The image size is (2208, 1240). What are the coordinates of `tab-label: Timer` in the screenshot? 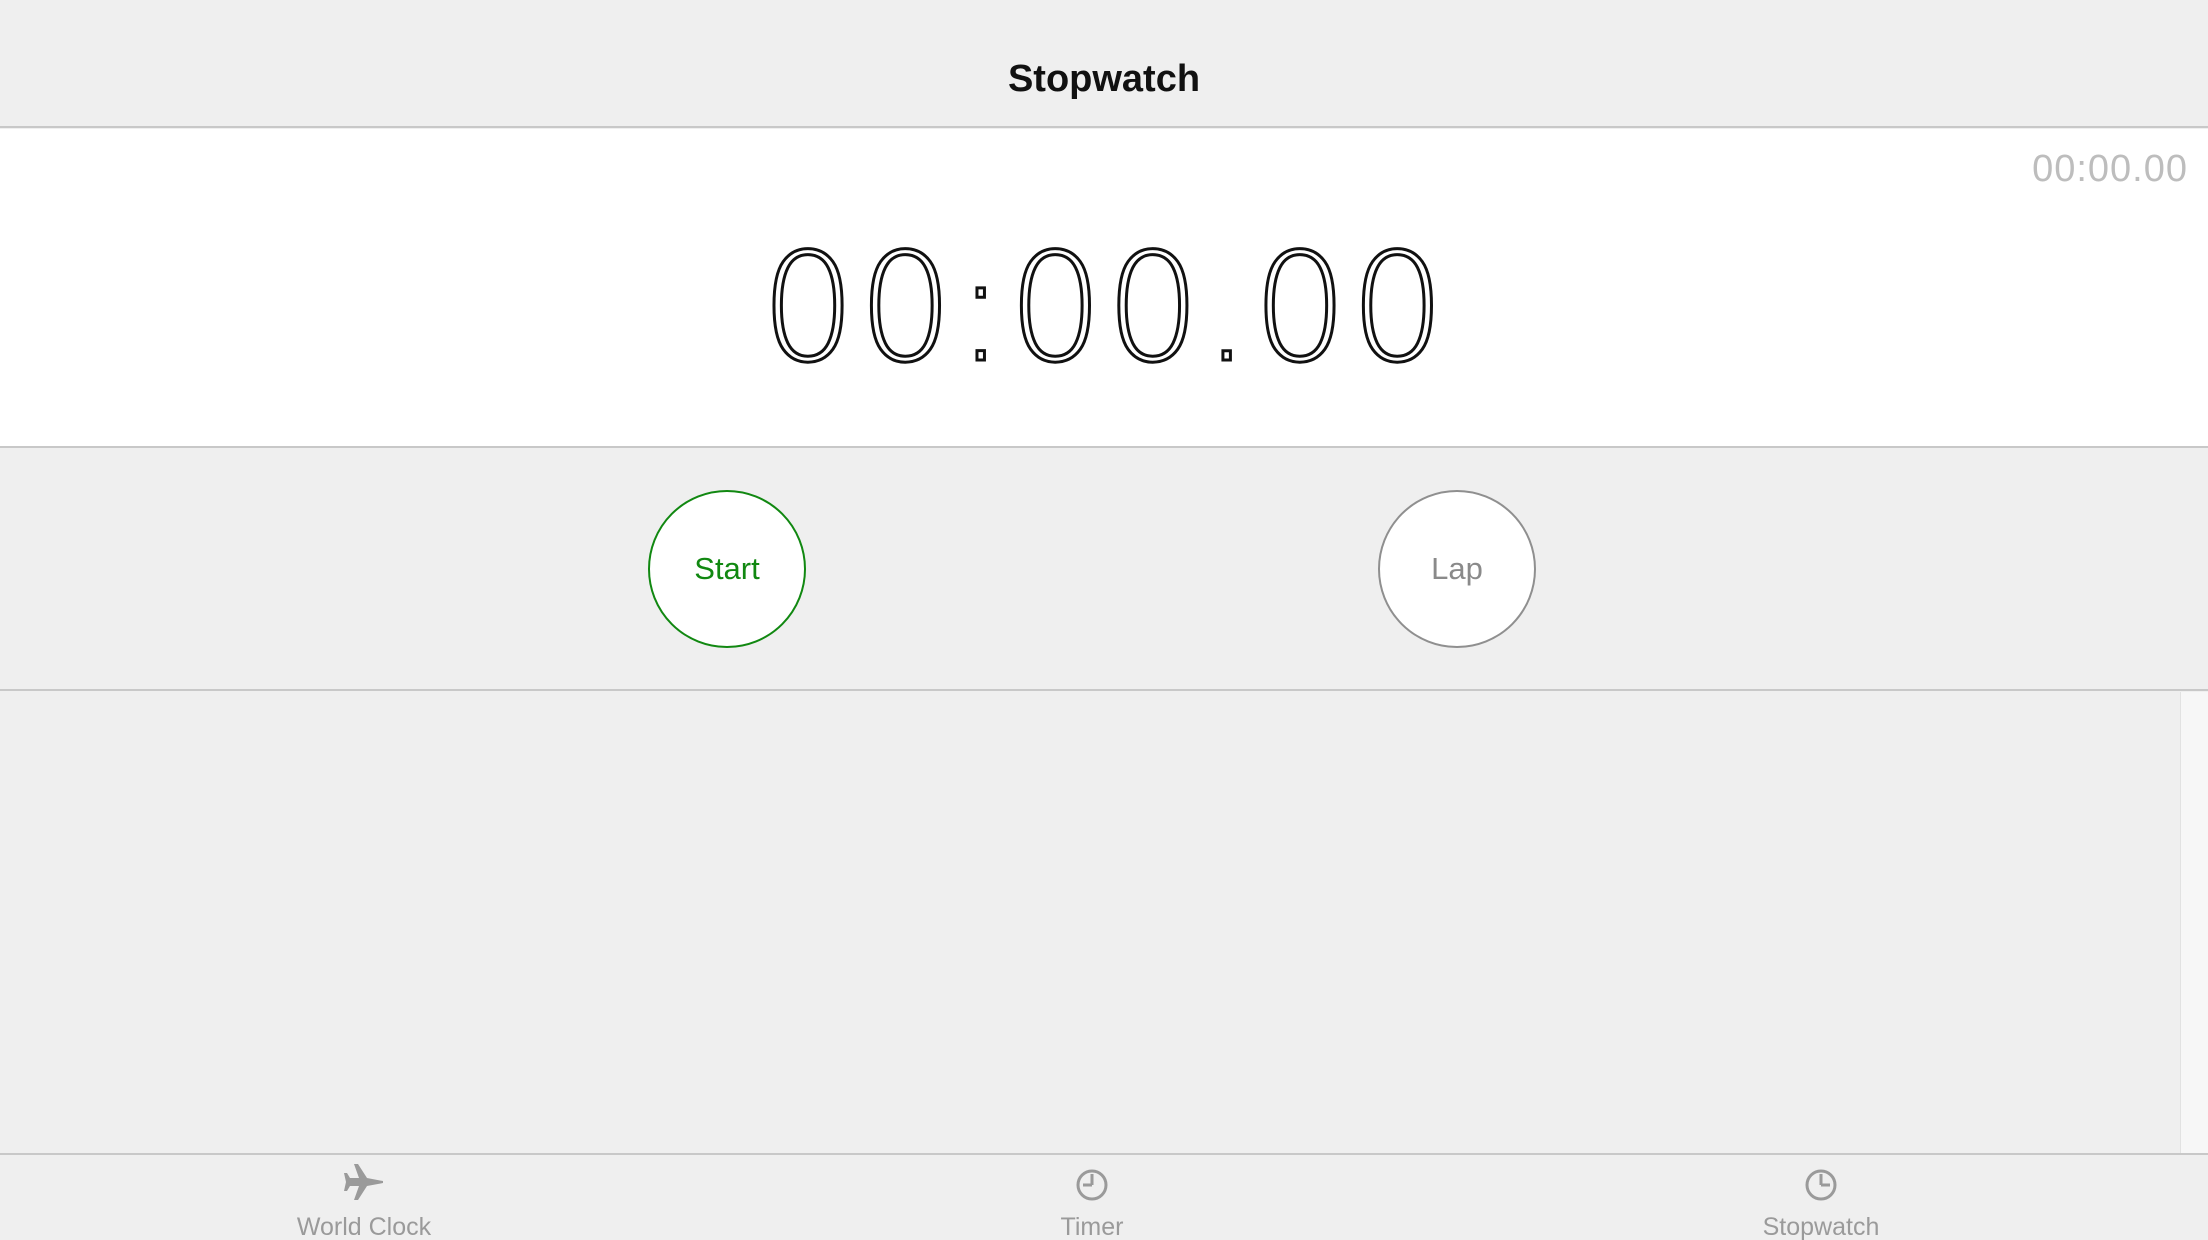 It's located at (1092, 1226).